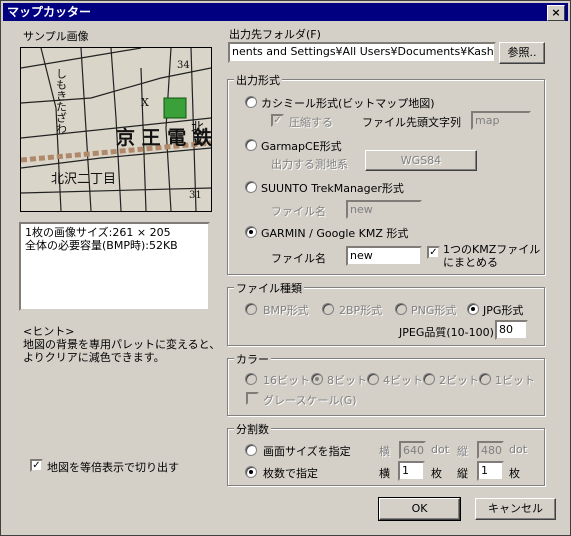 This screenshot has width=571, height=536. I want to click on radio-by-size, so click(251, 450).